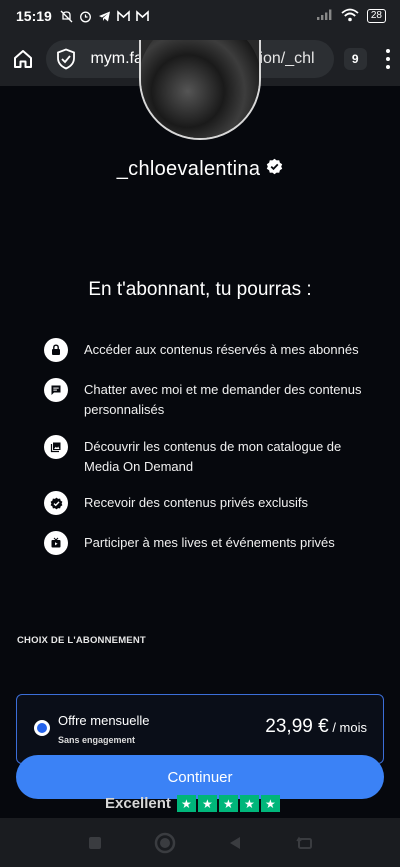  Describe the element at coordinates (104, 16) in the screenshot. I see `telegram-icon` at that location.